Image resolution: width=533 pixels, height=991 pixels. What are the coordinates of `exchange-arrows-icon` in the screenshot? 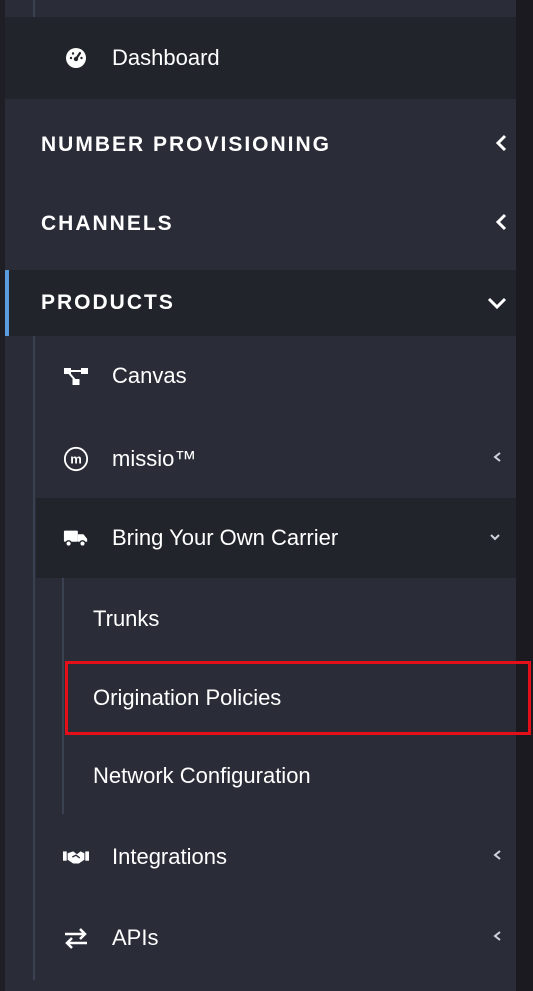 It's located at (76, 938).